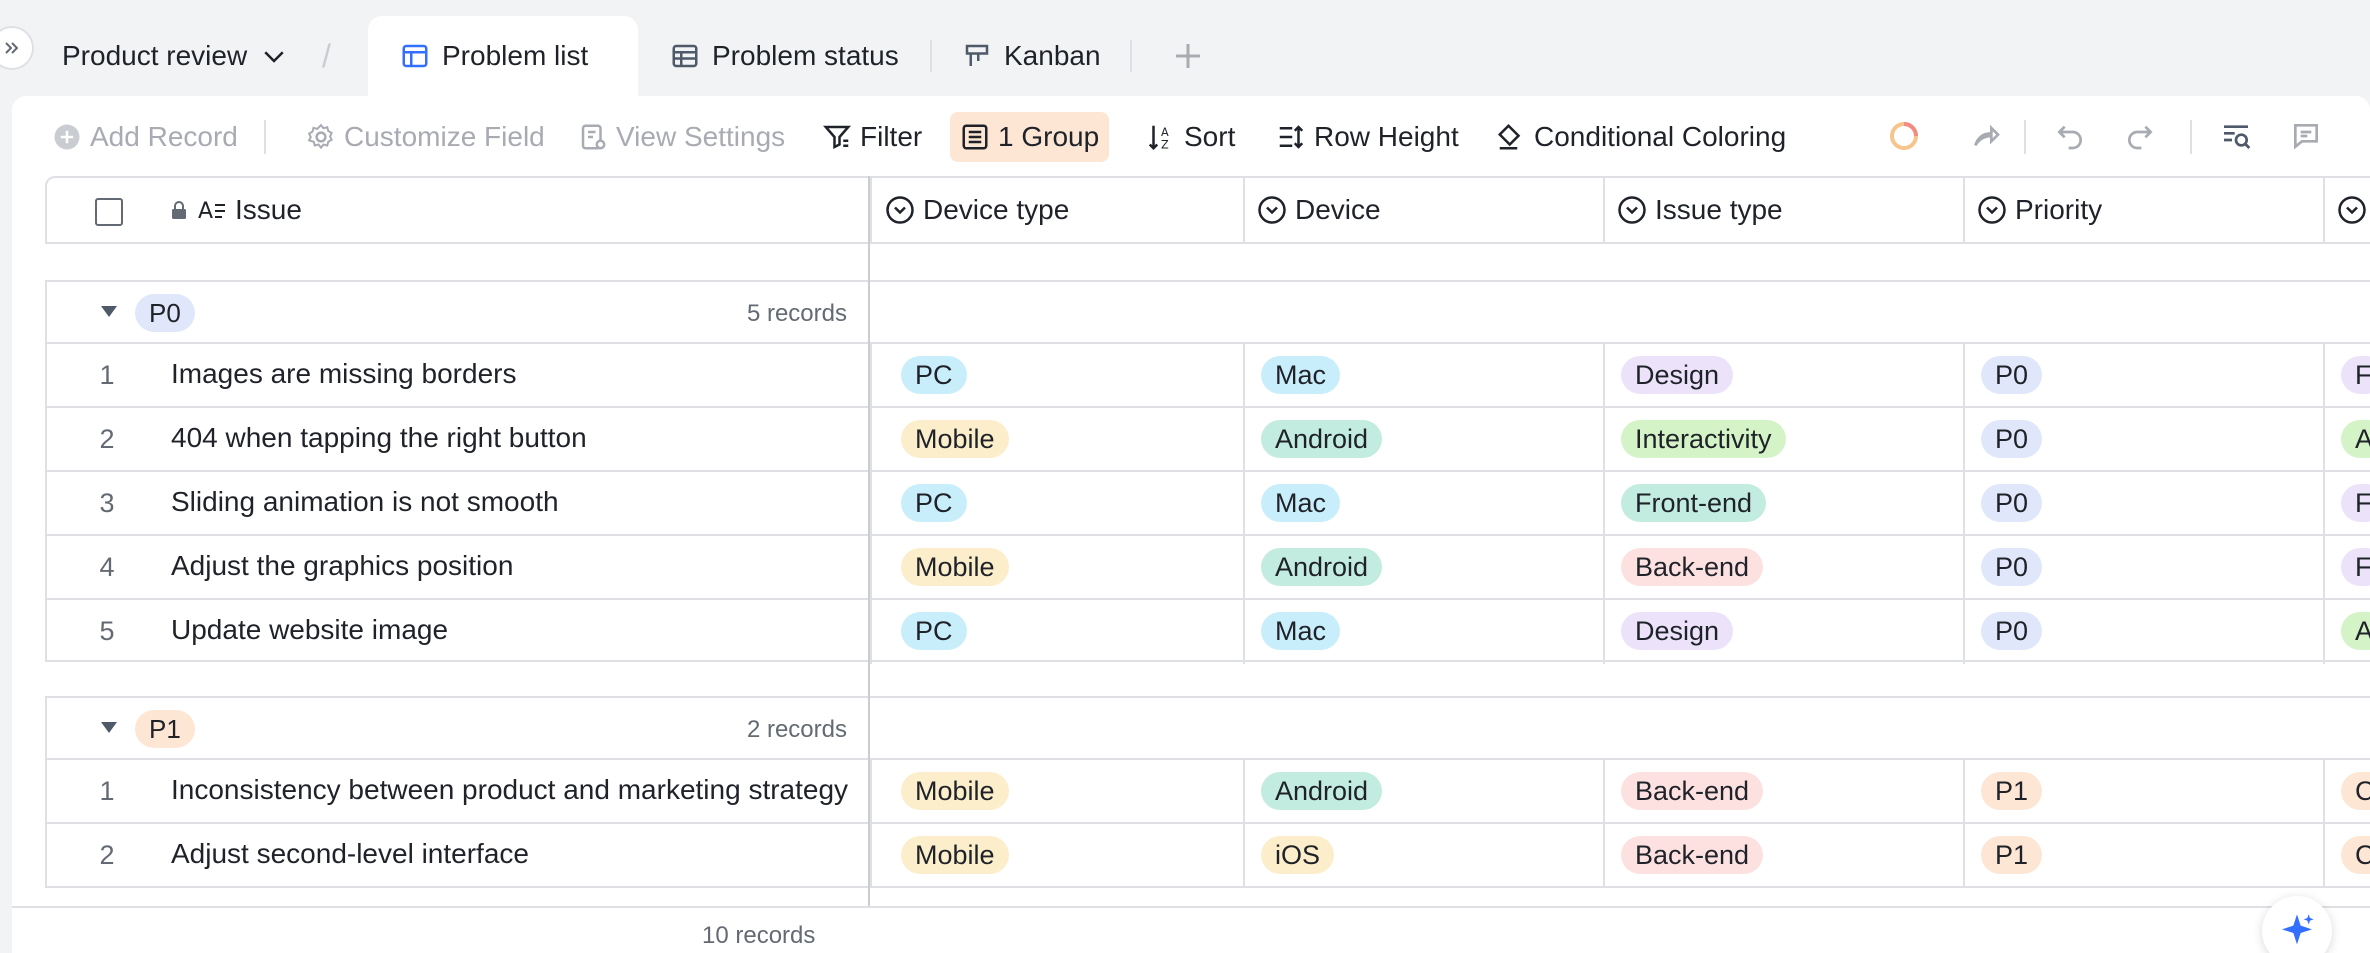 This screenshot has height=953, width=2370. What do you see at coordinates (1208, 729) in the screenshot?
I see `group-header-row: P1 2 records` at bounding box center [1208, 729].